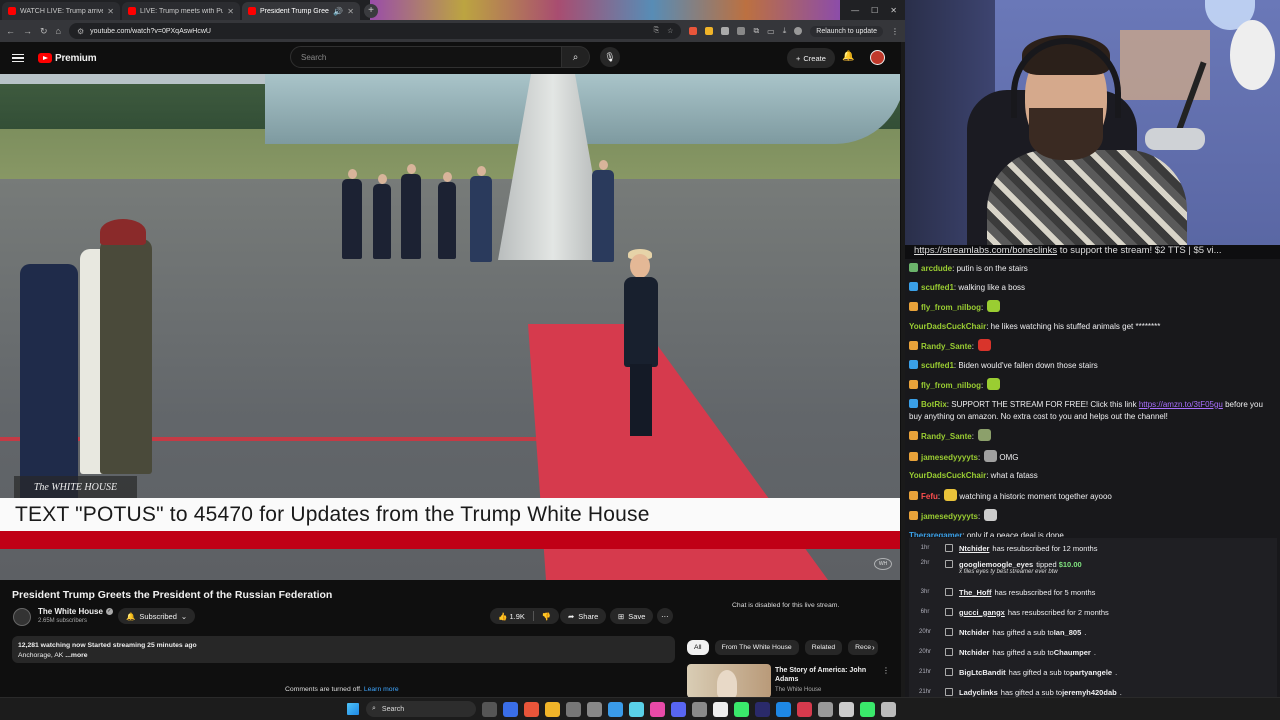  What do you see at coordinates (58, 31) in the screenshot?
I see `home-icon: ⌂` at bounding box center [58, 31].